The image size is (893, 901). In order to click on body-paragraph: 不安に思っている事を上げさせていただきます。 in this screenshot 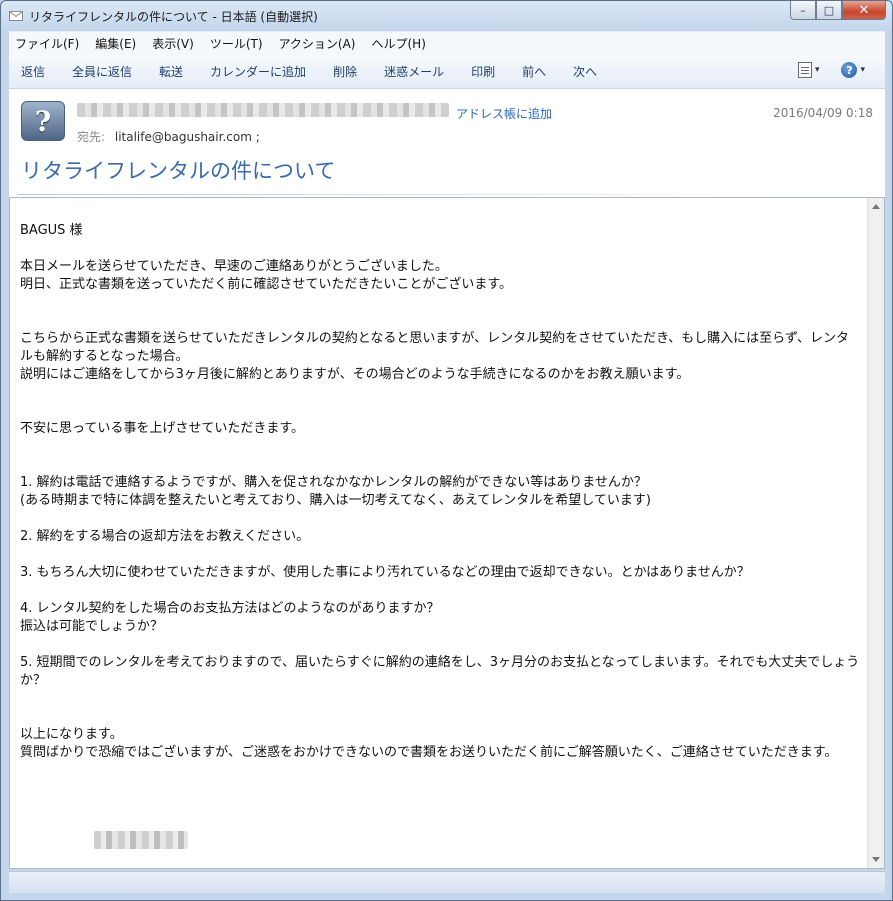, I will do `click(162, 428)`.